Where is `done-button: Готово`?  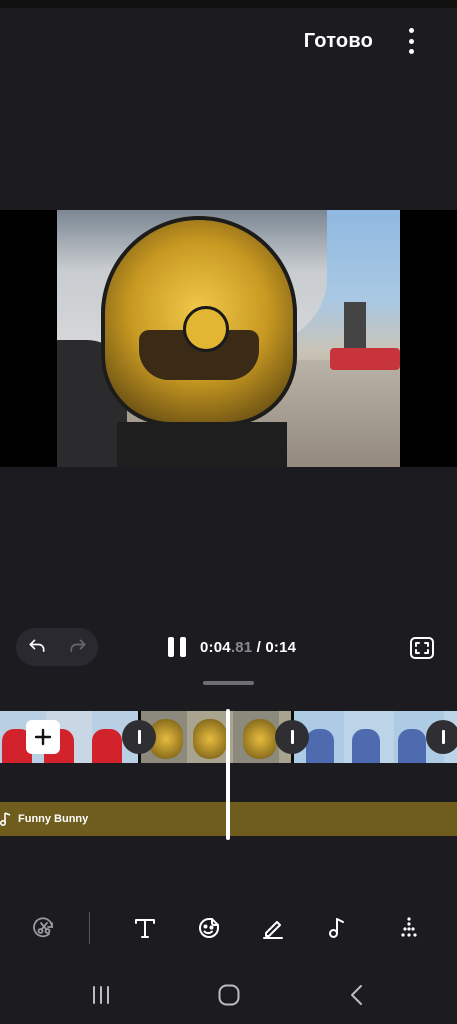 done-button: Готово is located at coordinates (338, 41).